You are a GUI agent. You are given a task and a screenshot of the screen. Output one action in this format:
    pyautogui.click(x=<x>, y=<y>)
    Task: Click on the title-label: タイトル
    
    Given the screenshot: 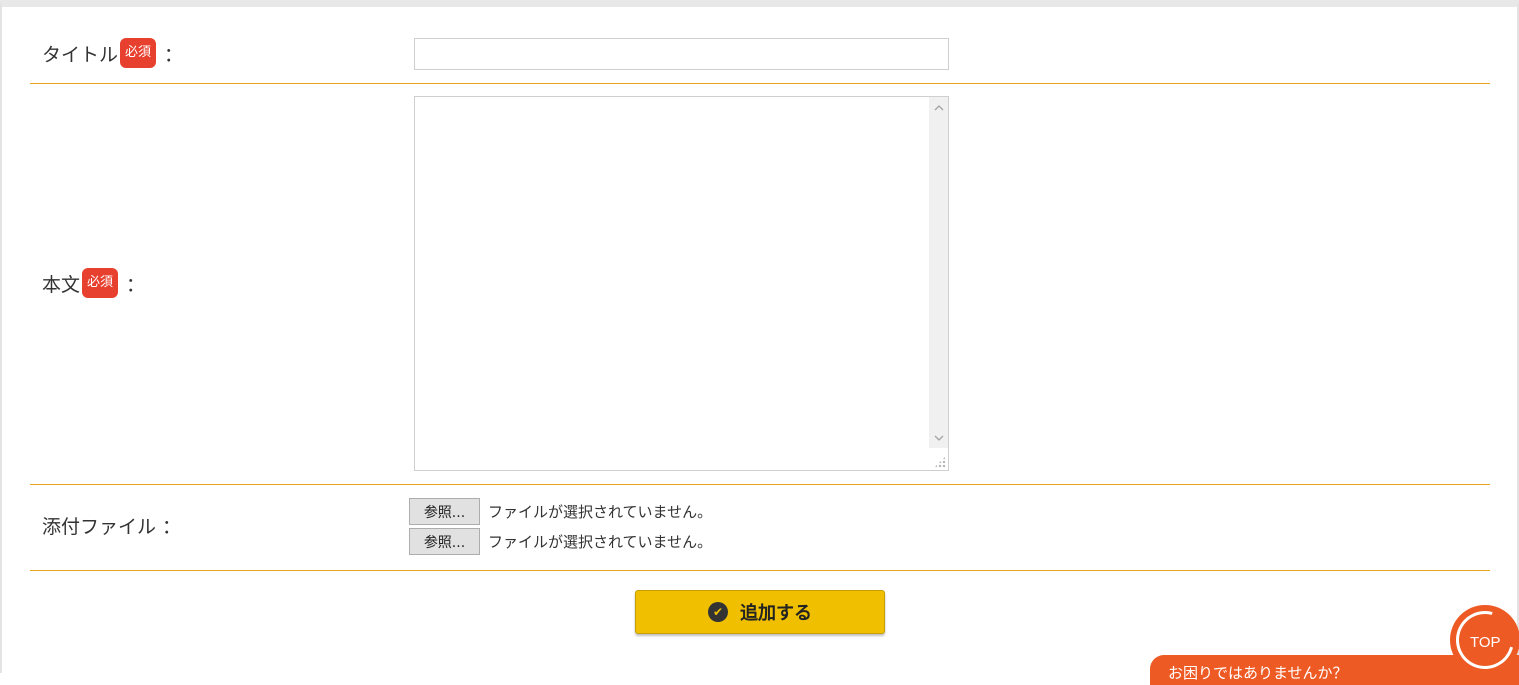 What is the action you would take?
    pyautogui.click(x=80, y=54)
    